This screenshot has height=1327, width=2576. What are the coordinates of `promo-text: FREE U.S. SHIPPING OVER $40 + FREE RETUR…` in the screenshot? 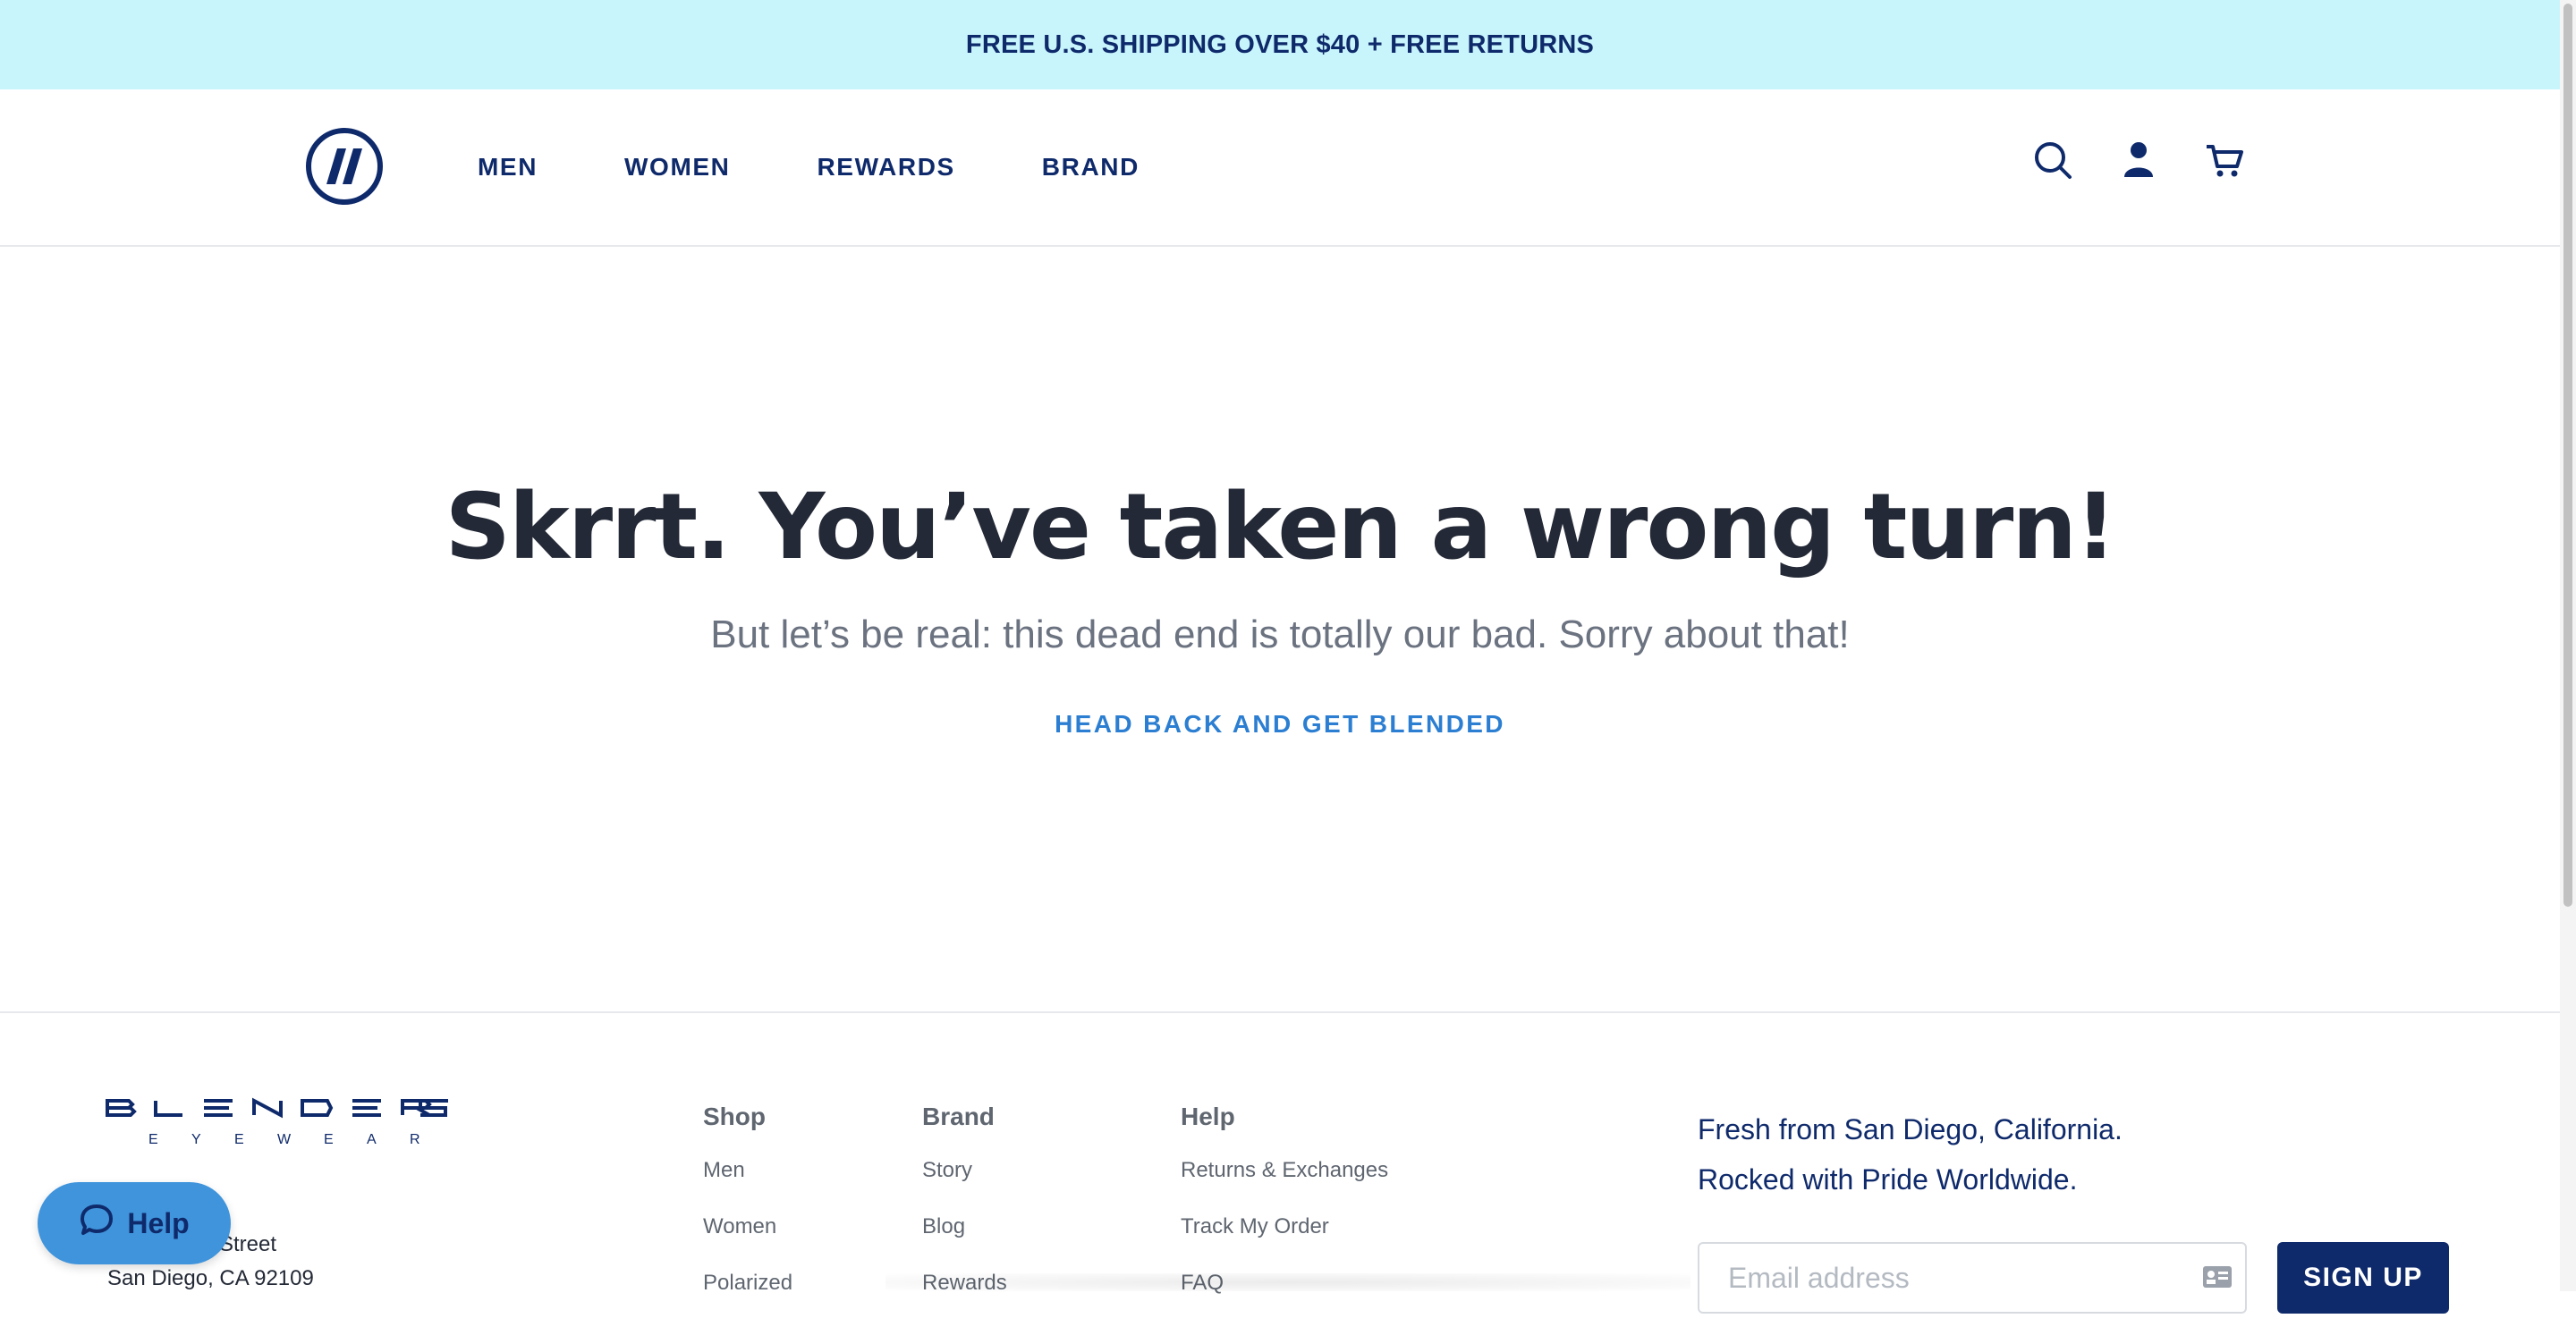 It's located at (1280, 44).